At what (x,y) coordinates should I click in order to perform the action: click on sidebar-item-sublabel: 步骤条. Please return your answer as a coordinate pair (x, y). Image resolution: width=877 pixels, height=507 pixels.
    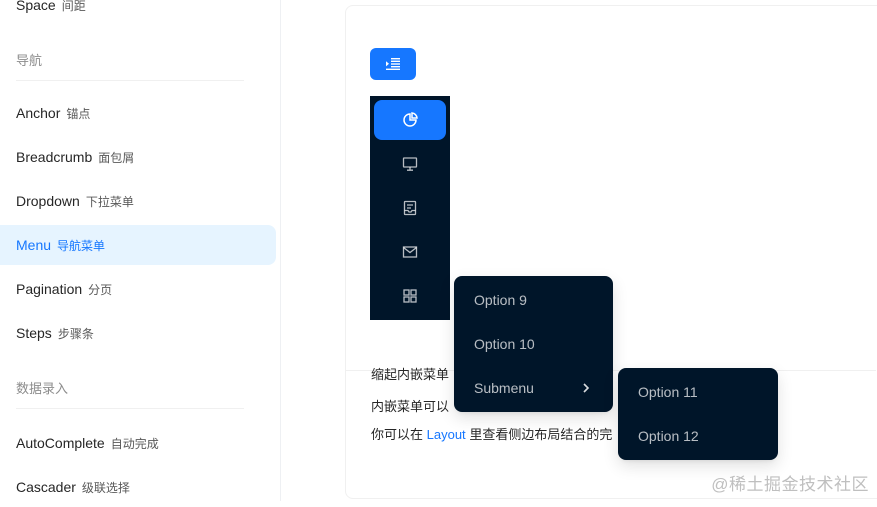
    Looking at the image, I should click on (76, 333).